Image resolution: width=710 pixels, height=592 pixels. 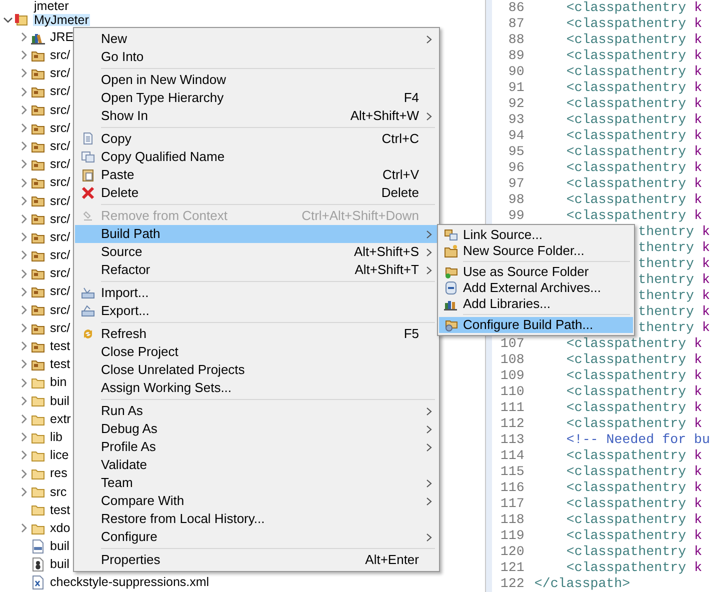 I want to click on menu-item: Open in New Window, so click(x=256, y=80).